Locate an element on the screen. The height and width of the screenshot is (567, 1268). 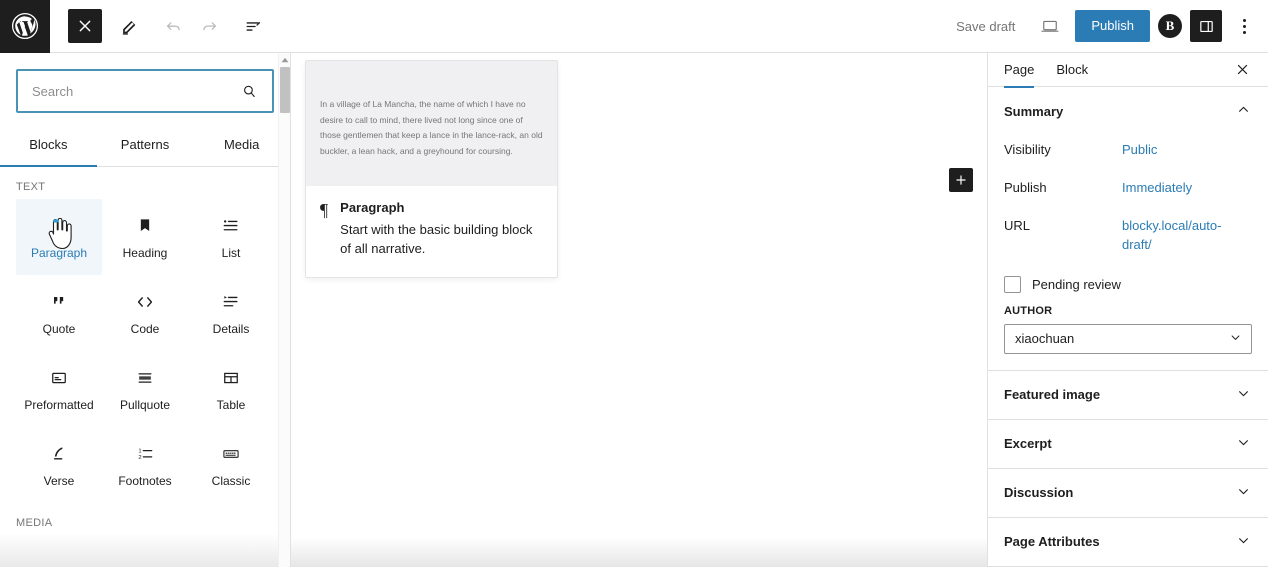
block-tile-table: Table is located at coordinates (231, 389).